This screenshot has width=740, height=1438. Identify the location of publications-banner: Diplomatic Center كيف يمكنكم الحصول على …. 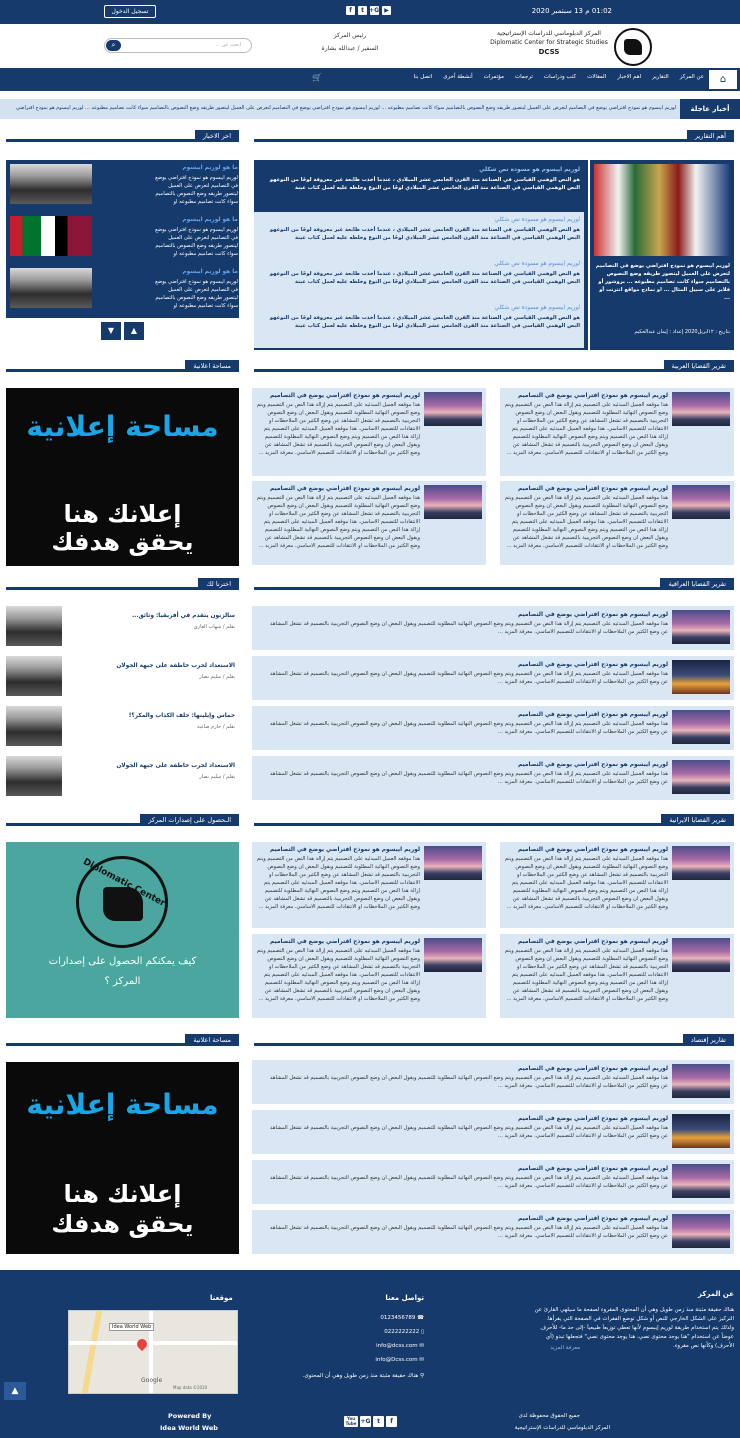
(122, 930).